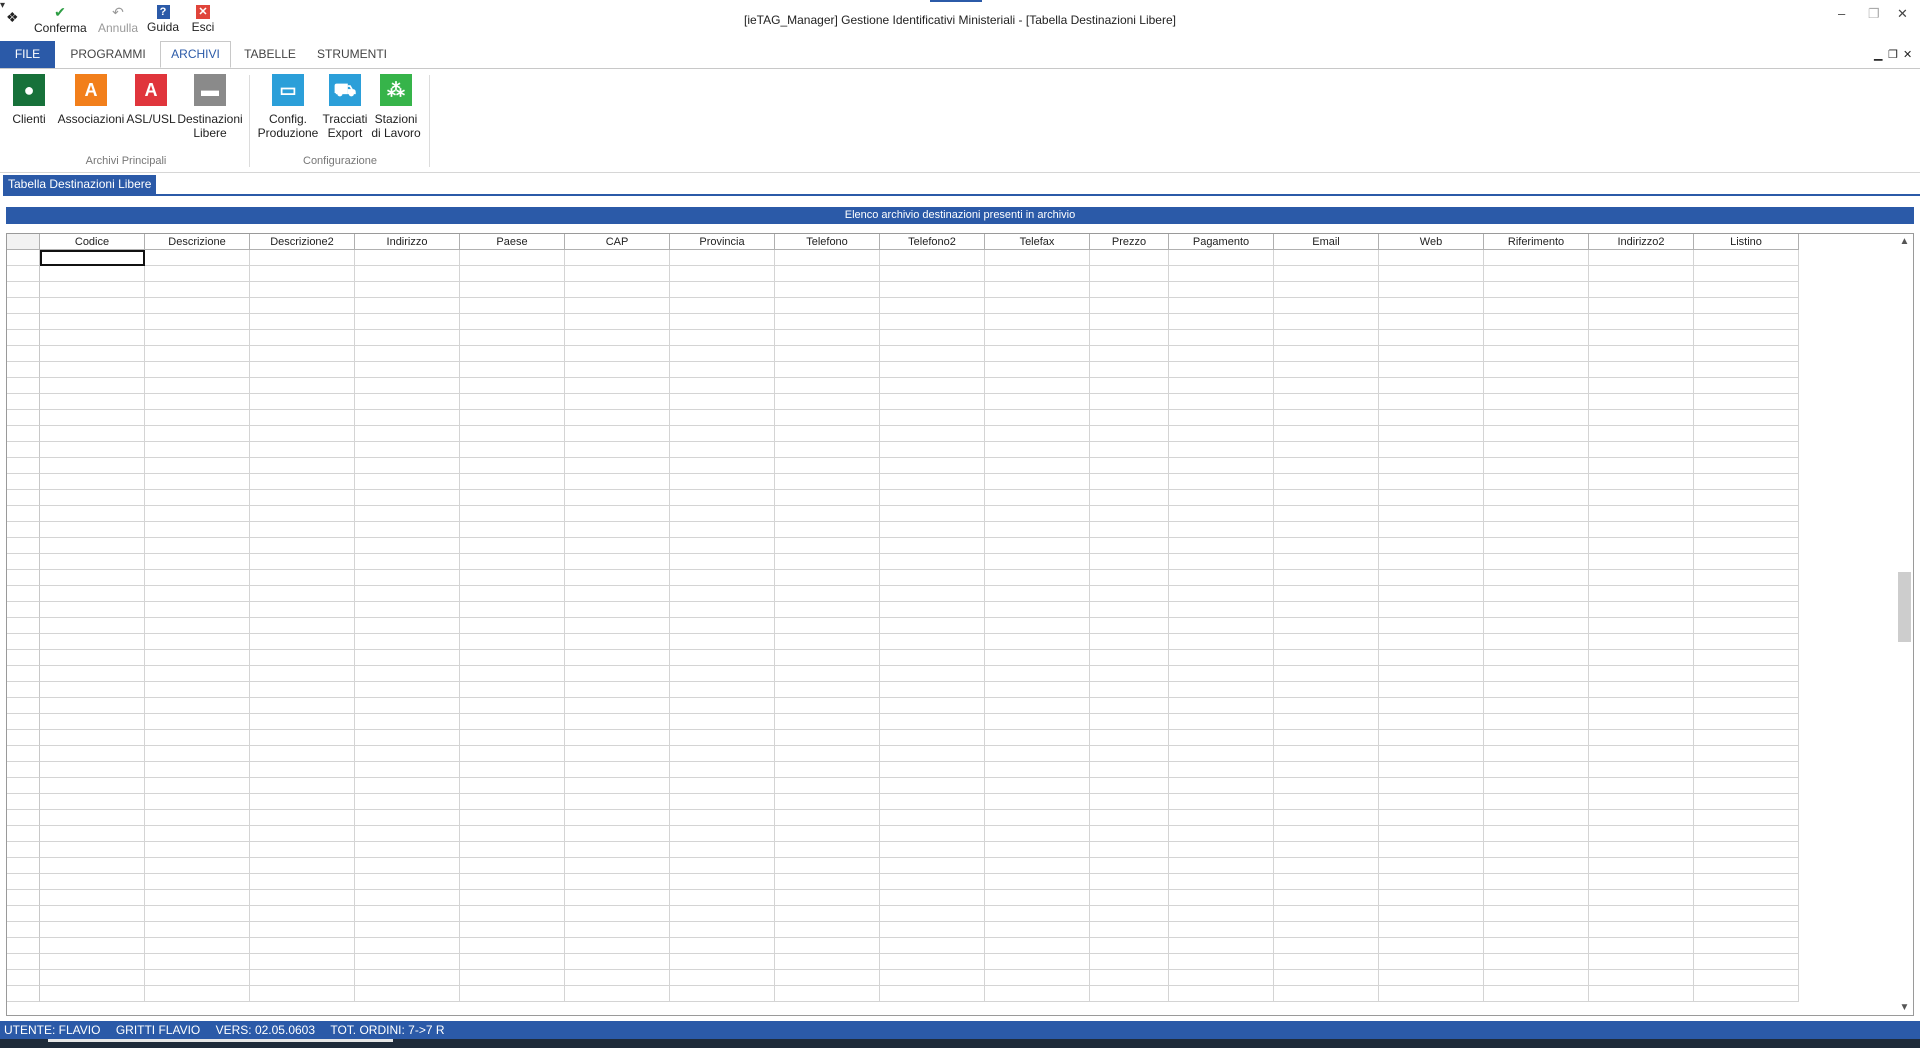 The height and width of the screenshot is (1048, 1920). What do you see at coordinates (1841, 13) in the screenshot?
I see `minimize-icon: –` at bounding box center [1841, 13].